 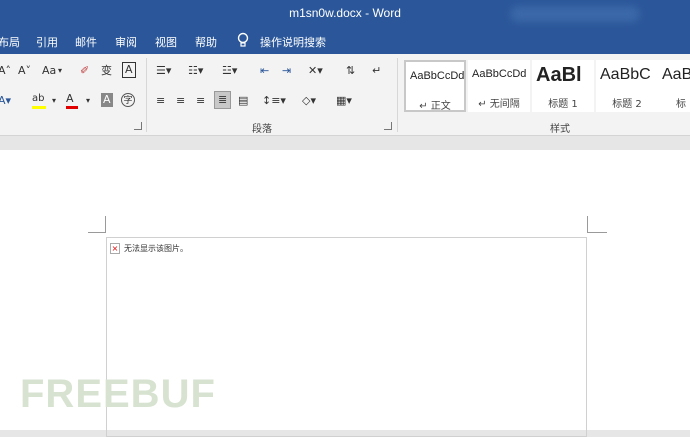 What do you see at coordinates (86, 42) in the screenshot?
I see `tab-mailings: 邮件` at bounding box center [86, 42].